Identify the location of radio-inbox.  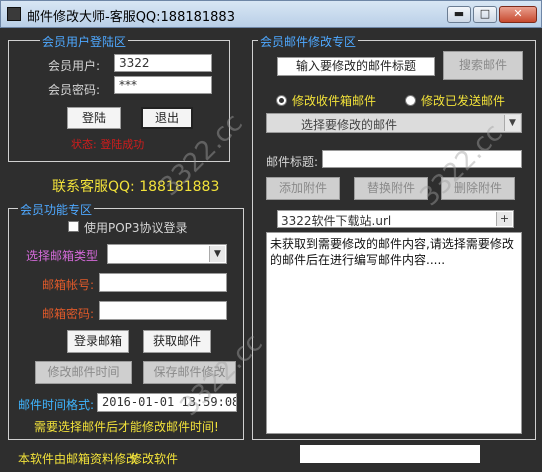
(281, 100).